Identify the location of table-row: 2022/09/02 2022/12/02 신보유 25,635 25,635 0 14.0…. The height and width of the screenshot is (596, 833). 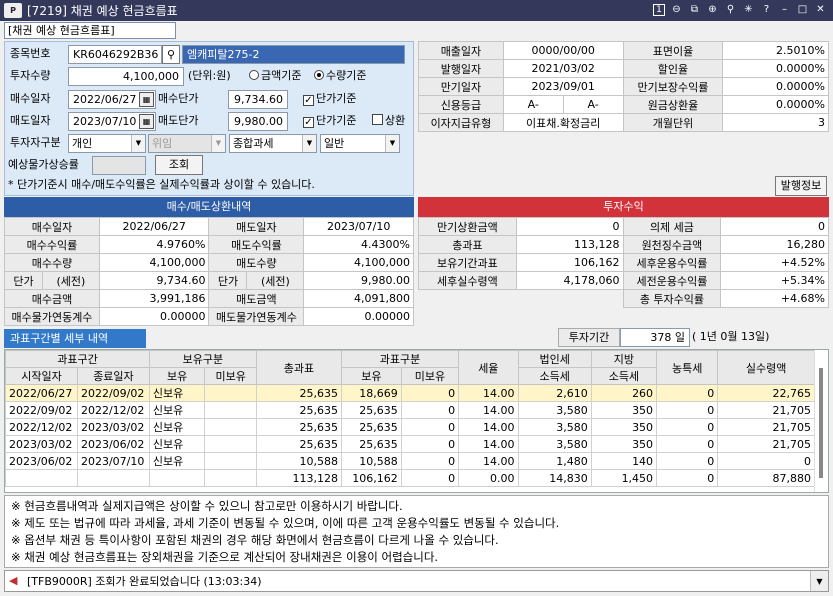
(410, 410).